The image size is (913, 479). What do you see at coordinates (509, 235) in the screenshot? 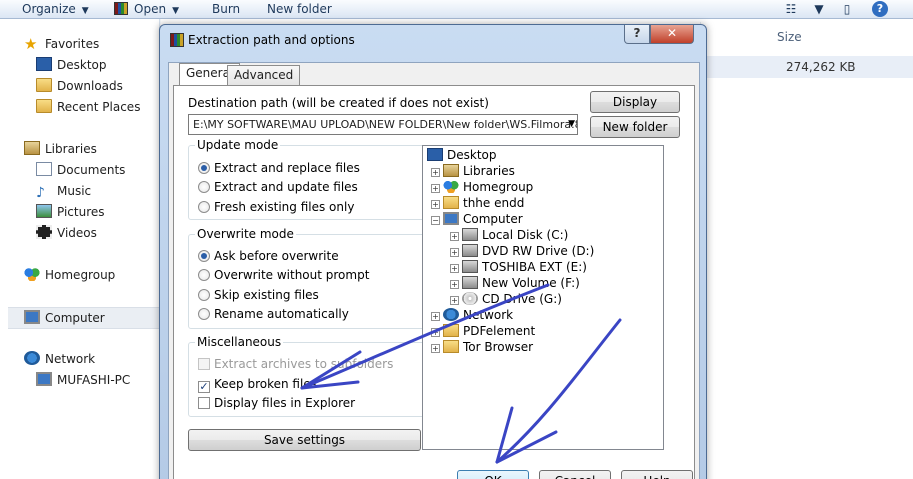
I see `tree-node-local-disk: + Local Disk (C:)` at bounding box center [509, 235].